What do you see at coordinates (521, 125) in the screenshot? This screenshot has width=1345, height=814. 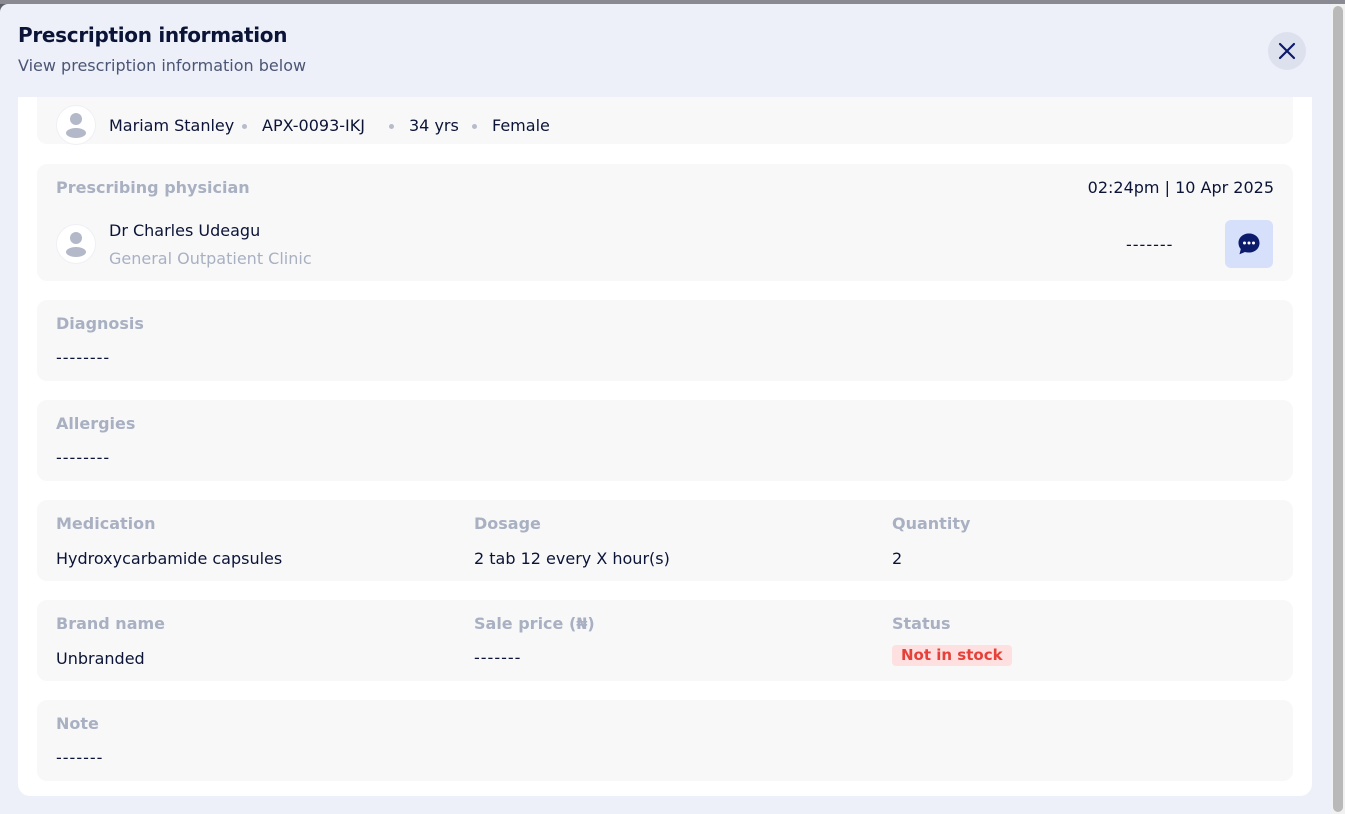 I see `patient-gender: Female` at bounding box center [521, 125].